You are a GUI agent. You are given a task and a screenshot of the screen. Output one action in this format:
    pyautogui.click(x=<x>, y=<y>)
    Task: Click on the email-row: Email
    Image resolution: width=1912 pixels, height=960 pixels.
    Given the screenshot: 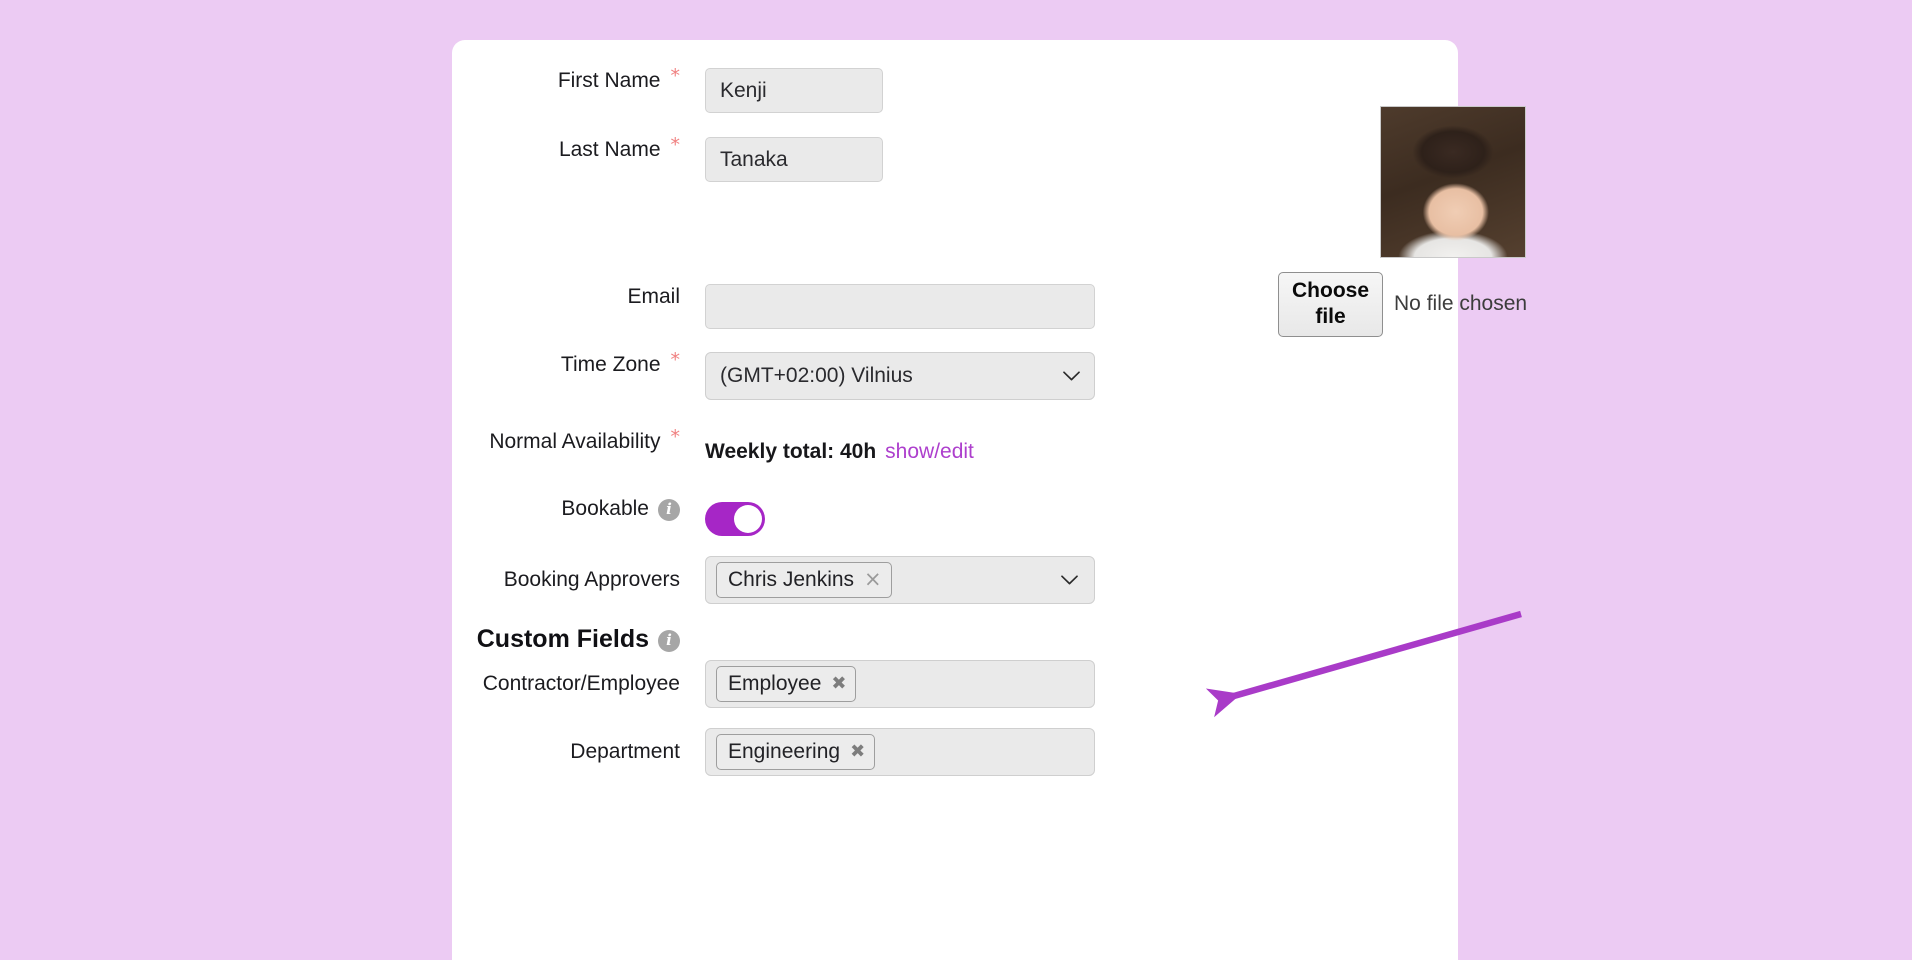 What is the action you would take?
    pyautogui.click(x=773, y=306)
    